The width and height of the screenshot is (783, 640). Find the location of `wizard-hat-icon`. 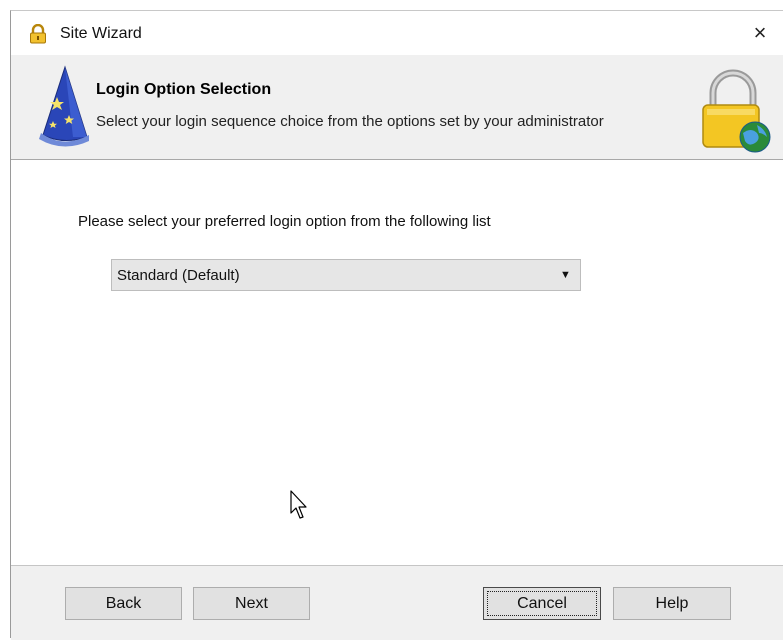

wizard-hat-icon is located at coordinates (64, 106).